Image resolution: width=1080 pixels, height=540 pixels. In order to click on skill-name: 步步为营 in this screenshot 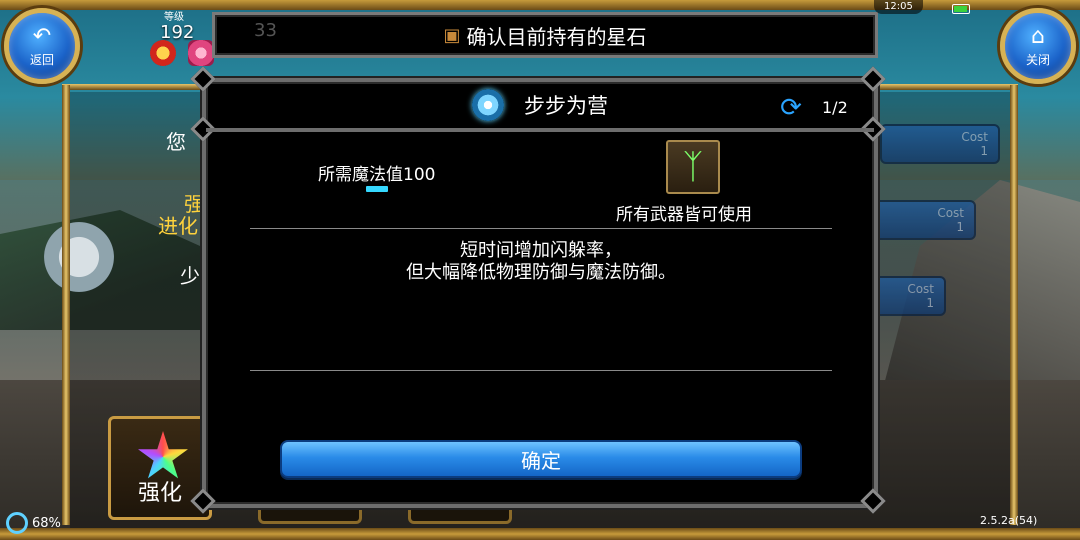, I will do `click(566, 106)`.